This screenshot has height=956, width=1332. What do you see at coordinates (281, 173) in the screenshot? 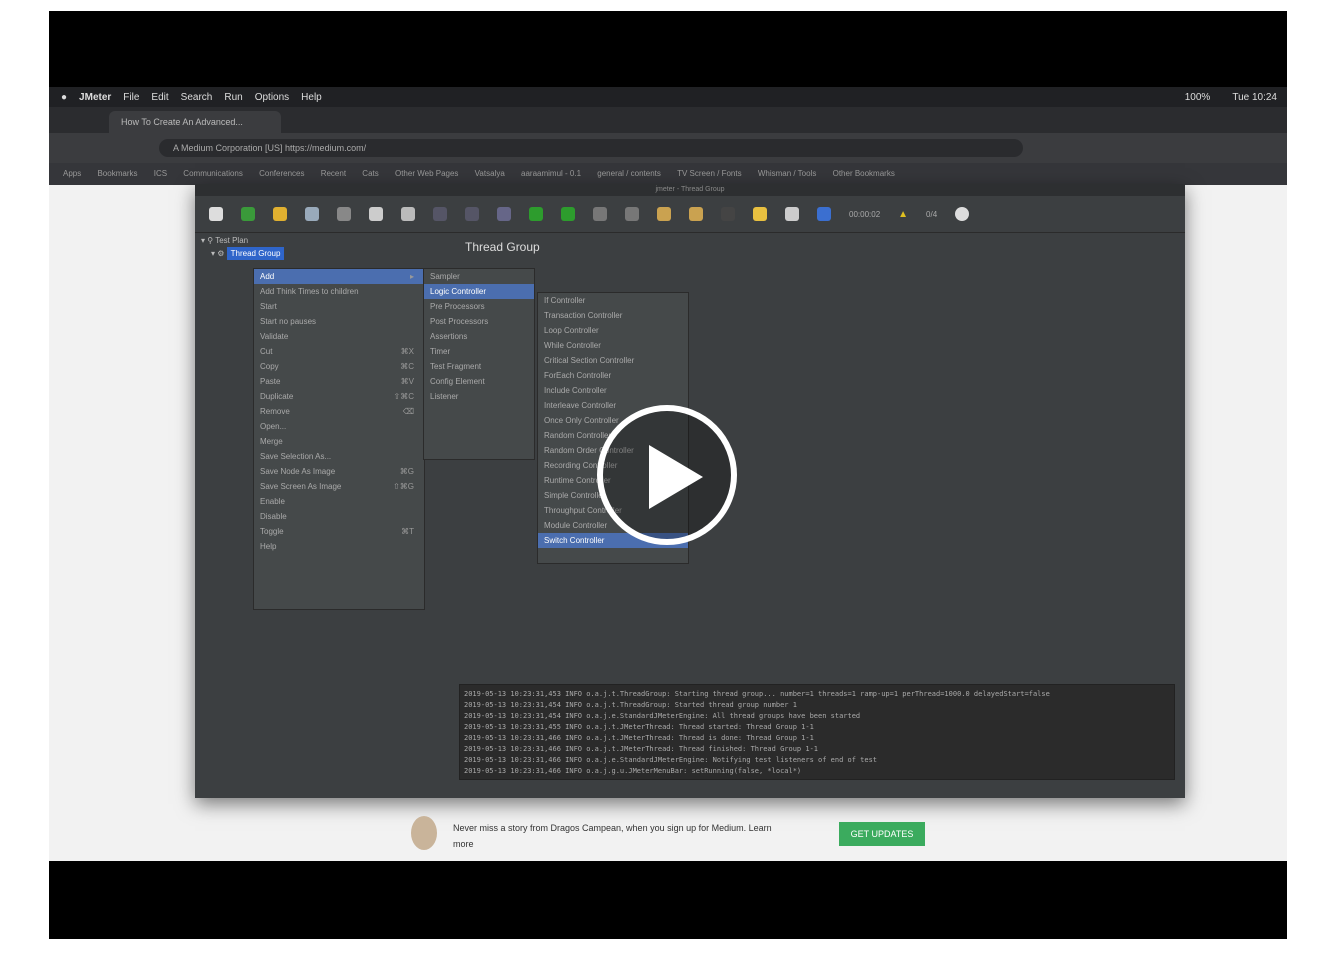
I see `bookmark-item: Conferences` at bounding box center [281, 173].